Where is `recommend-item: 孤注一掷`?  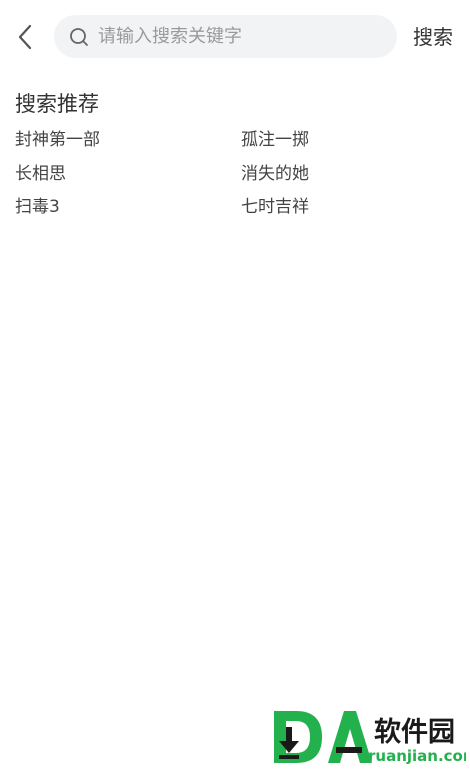
recommend-item: 孤注一掷 is located at coordinates (275, 140).